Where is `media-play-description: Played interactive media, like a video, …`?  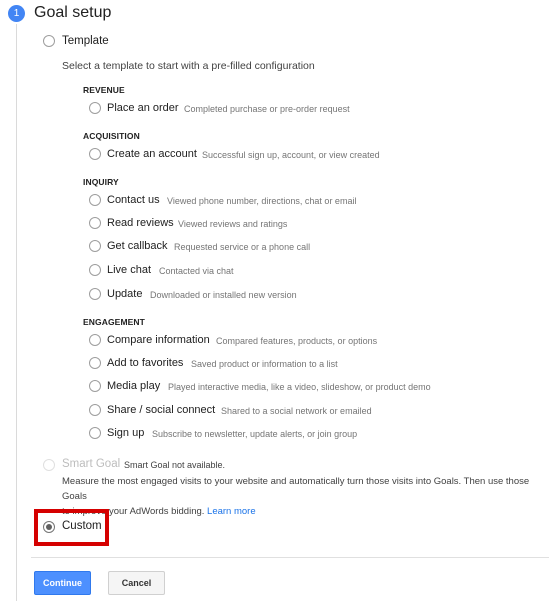 media-play-description: Played interactive media, like a video, … is located at coordinates (299, 387).